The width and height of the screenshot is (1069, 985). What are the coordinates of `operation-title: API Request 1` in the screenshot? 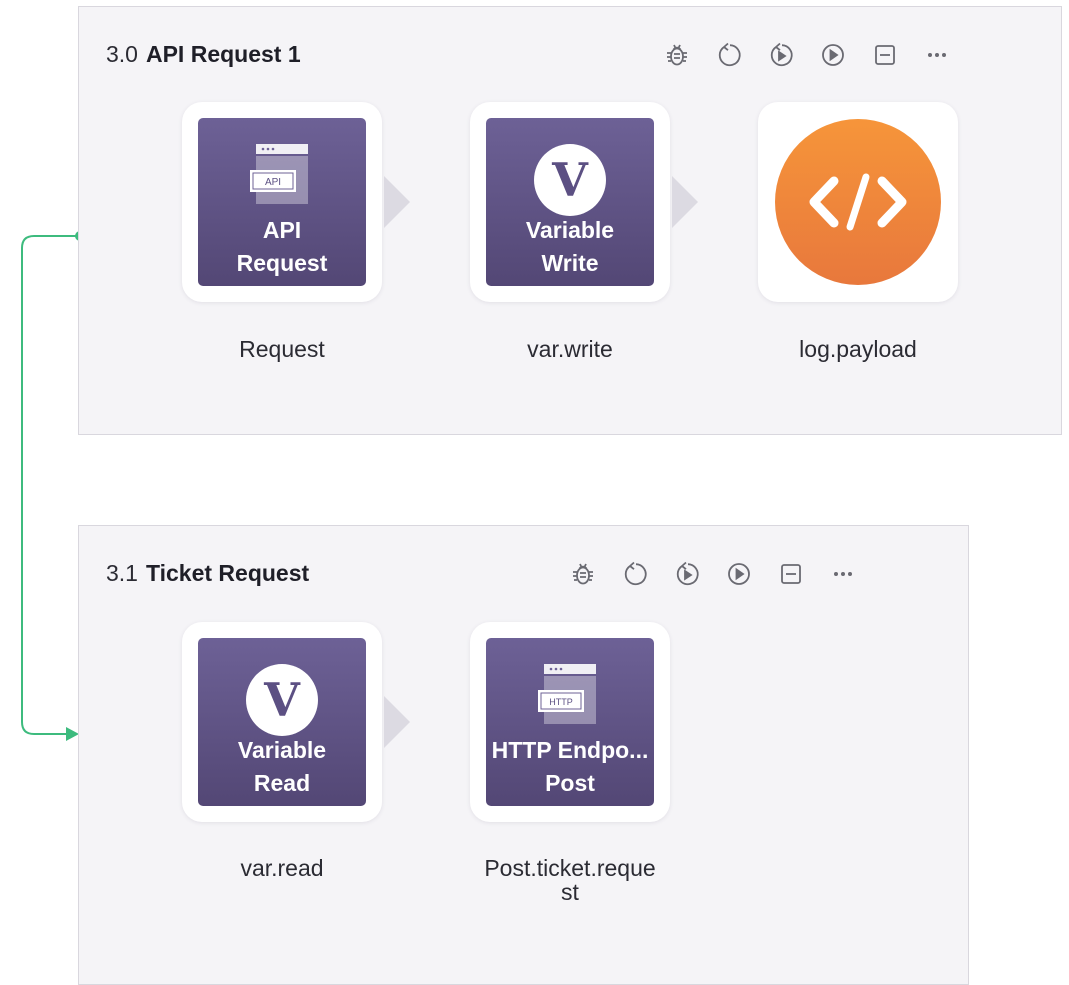 It's located at (223, 54).